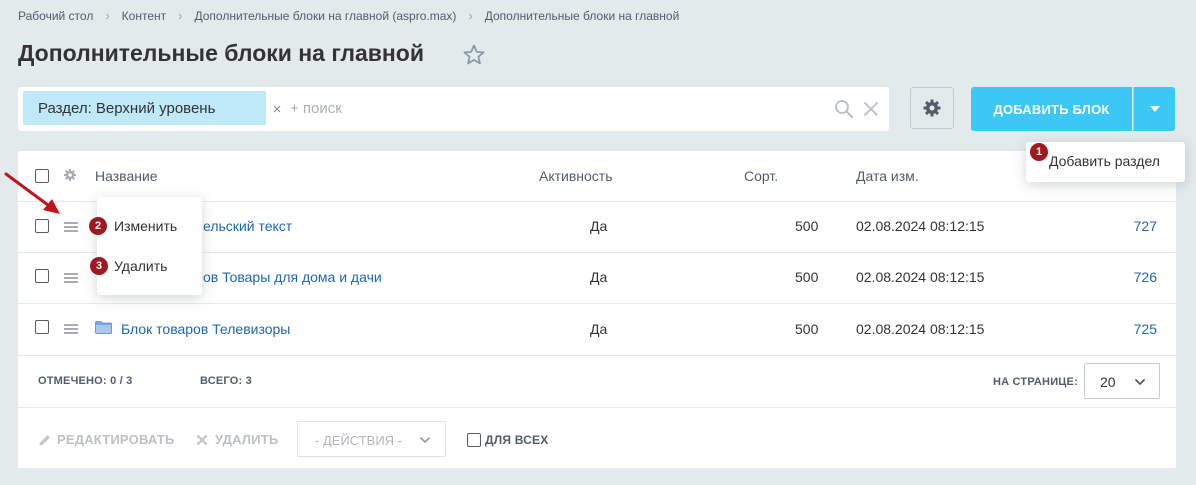  I want to click on add-menu-toggle, so click(1154, 109).